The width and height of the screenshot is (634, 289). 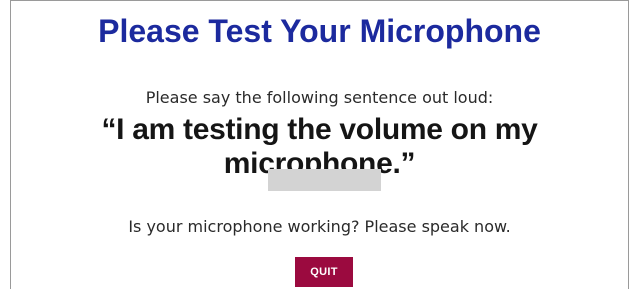 I want to click on volume-meter, so click(x=324, y=180).